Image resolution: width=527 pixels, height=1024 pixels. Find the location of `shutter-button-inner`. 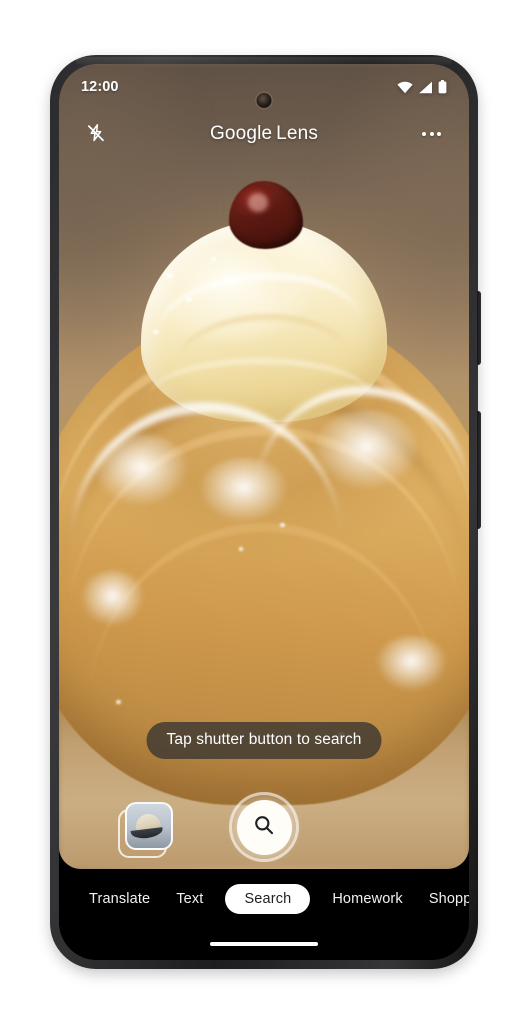

shutter-button-inner is located at coordinates (264, 827).